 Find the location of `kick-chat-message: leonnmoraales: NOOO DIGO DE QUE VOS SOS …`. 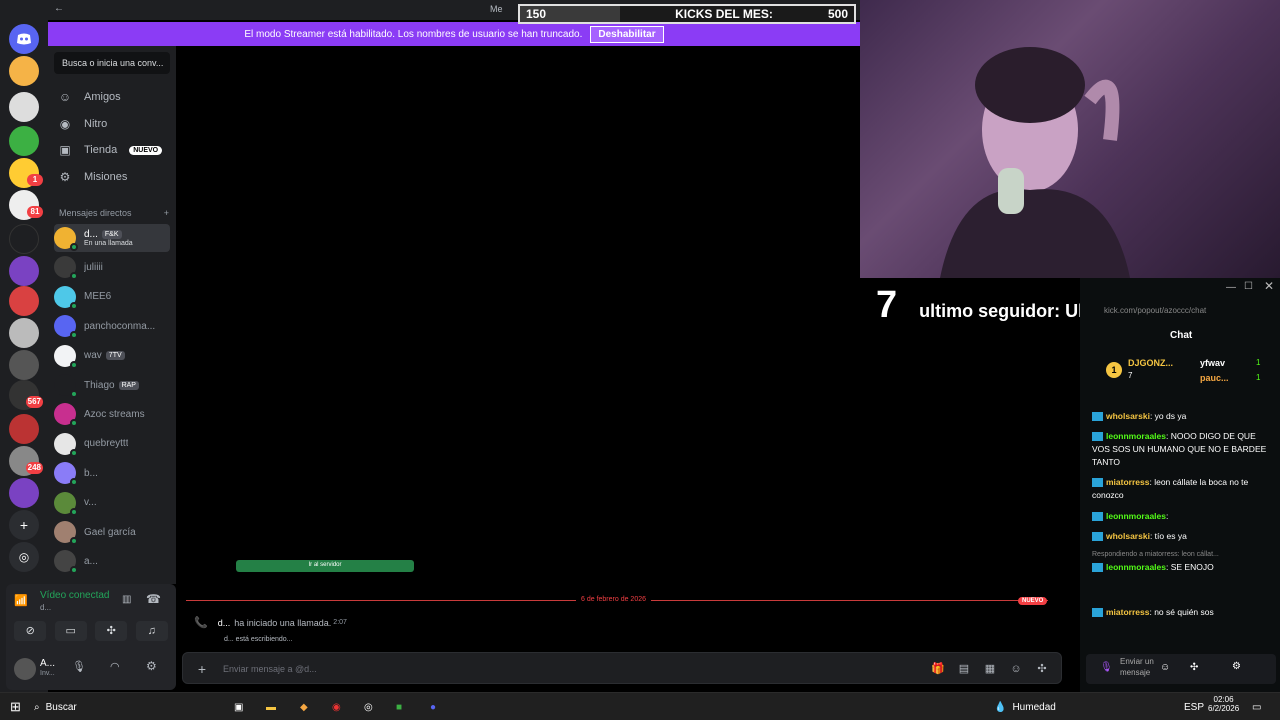

kick-chat-message: leonnmoraales: NOOO DIGO DE QUE VOS SOS … is located at coordinates (1179, 449).